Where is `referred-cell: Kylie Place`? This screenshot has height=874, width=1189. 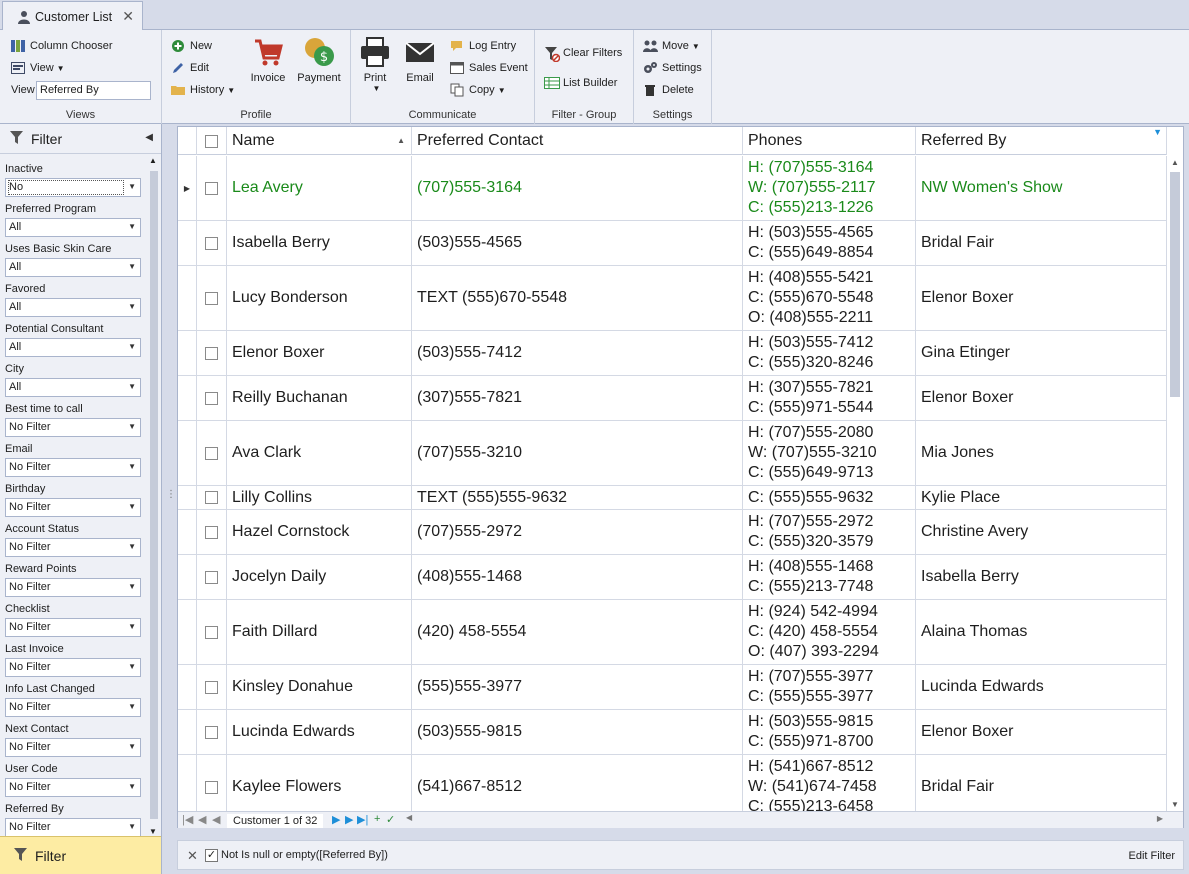
referred-cell: Kylie Place is located at coordinates (1041, 497).